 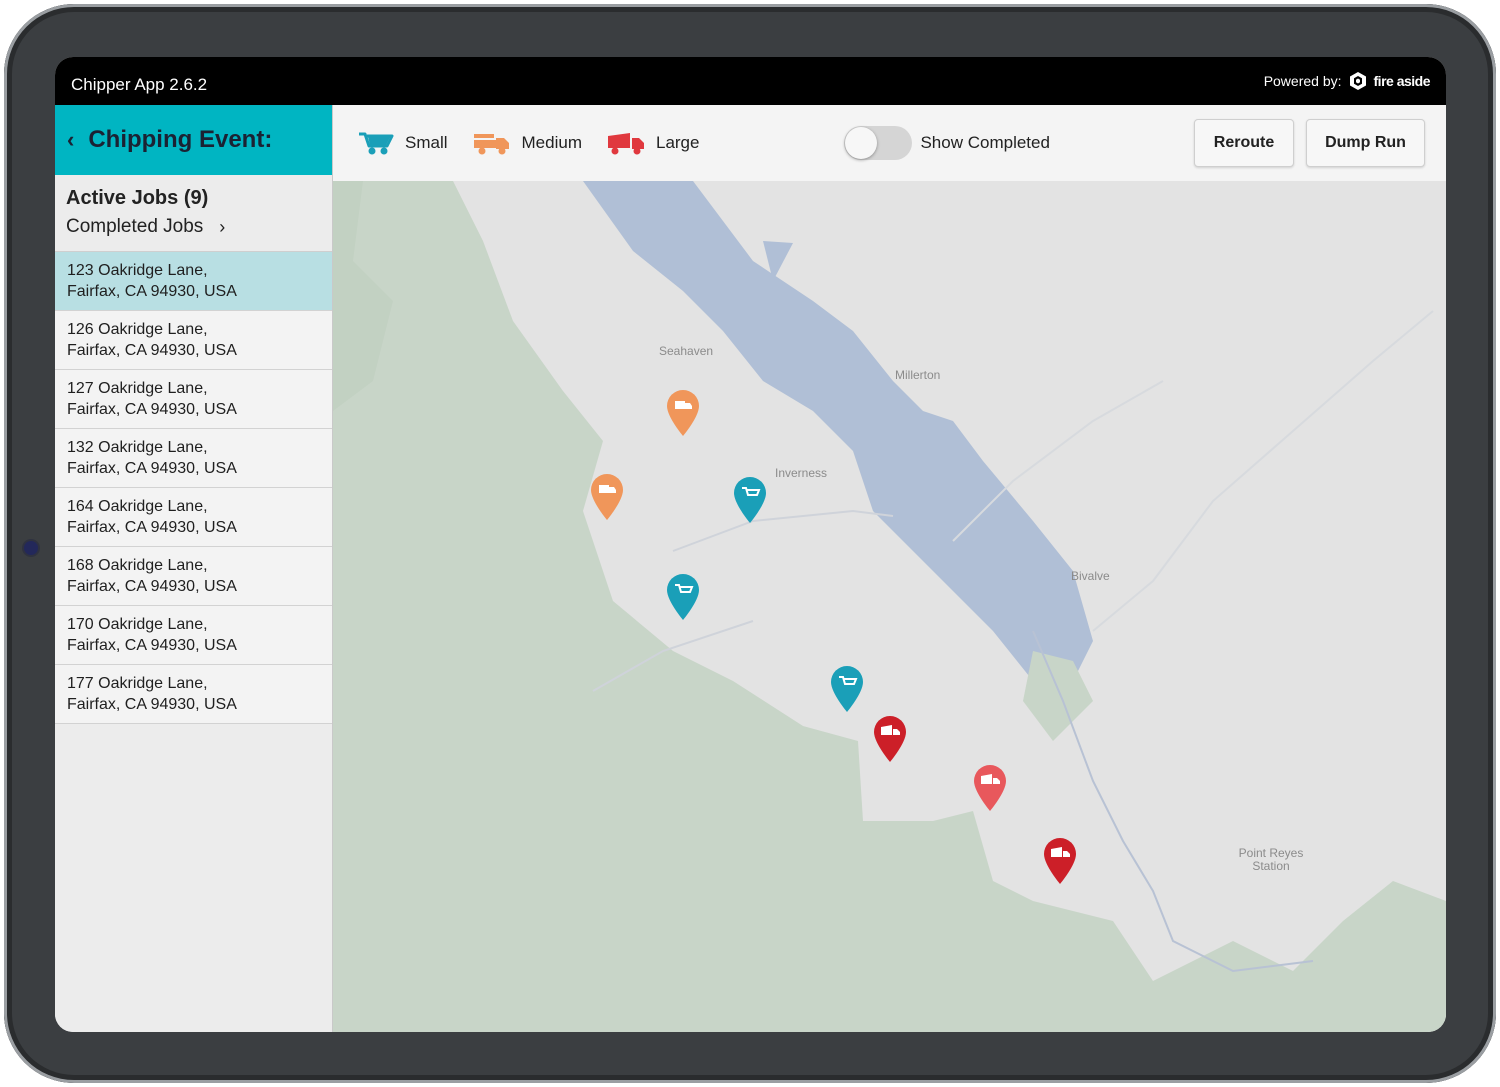 I want to click on map-label-millerton: Millerton, so click(x=918, y=375).